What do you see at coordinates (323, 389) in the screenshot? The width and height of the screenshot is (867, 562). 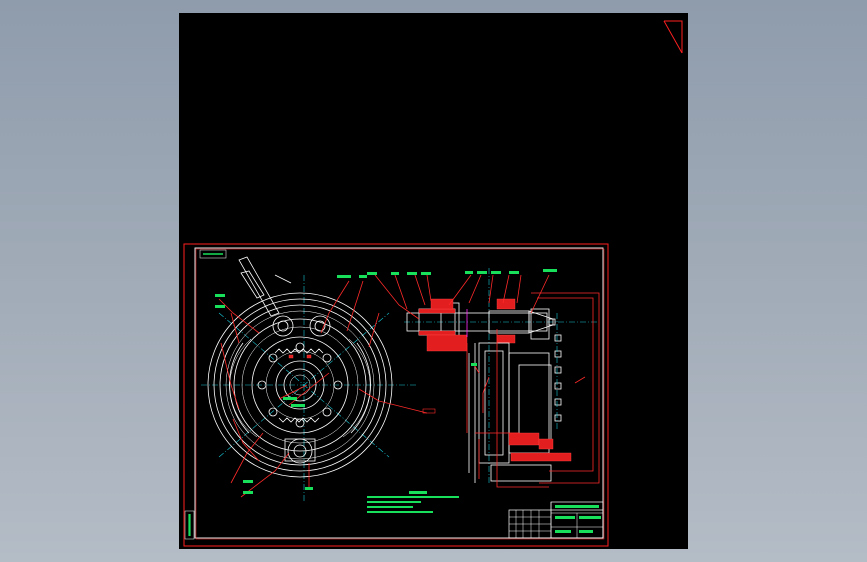 I see `front-view-leaders` at bounding box center [323, 389].